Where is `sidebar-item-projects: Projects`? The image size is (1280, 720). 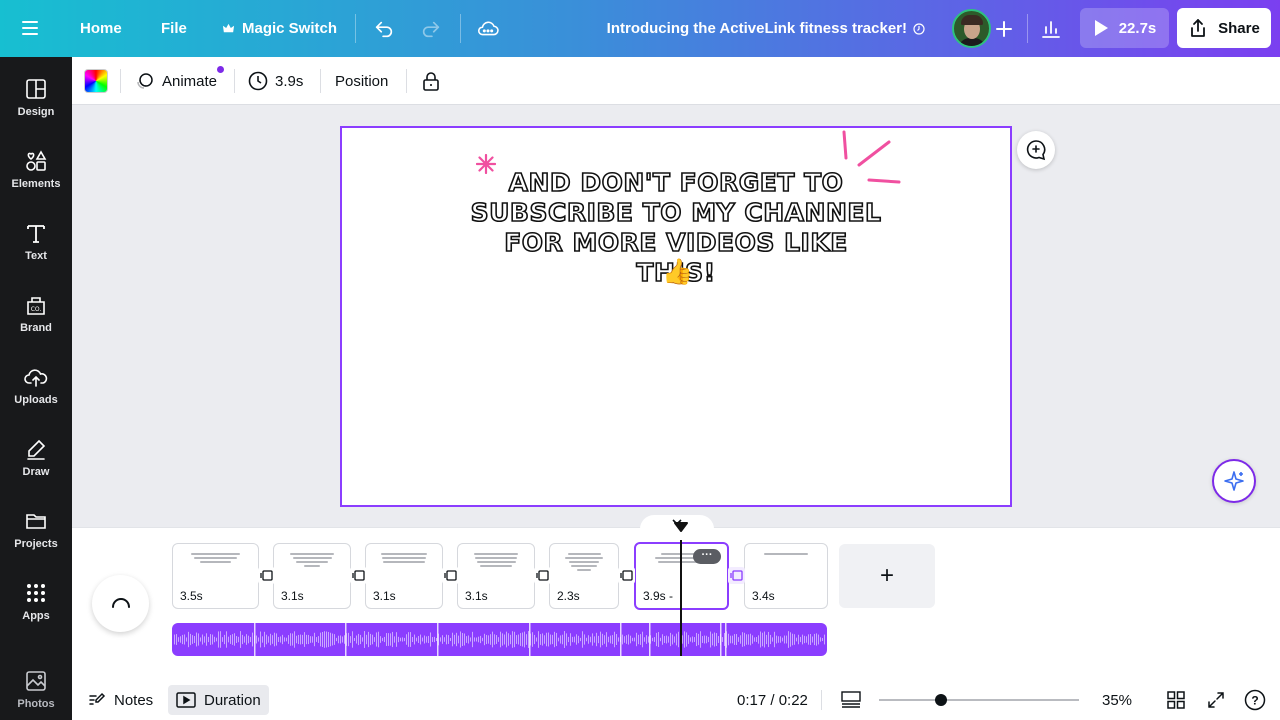 sidebar-item-projects: Projects is located at coordinates (36, 531).